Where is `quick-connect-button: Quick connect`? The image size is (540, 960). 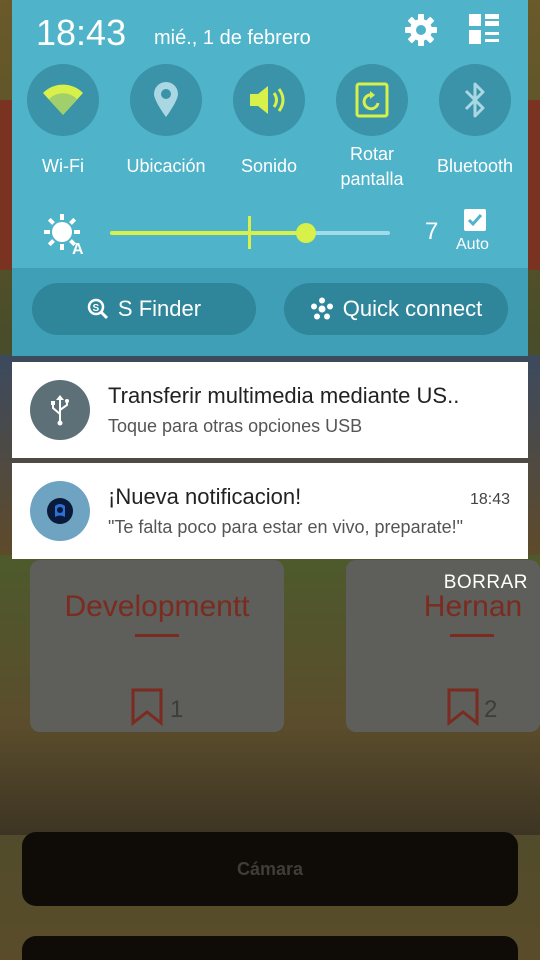 quick-connect-button: Quick connect is located at coordinates (396, 309).